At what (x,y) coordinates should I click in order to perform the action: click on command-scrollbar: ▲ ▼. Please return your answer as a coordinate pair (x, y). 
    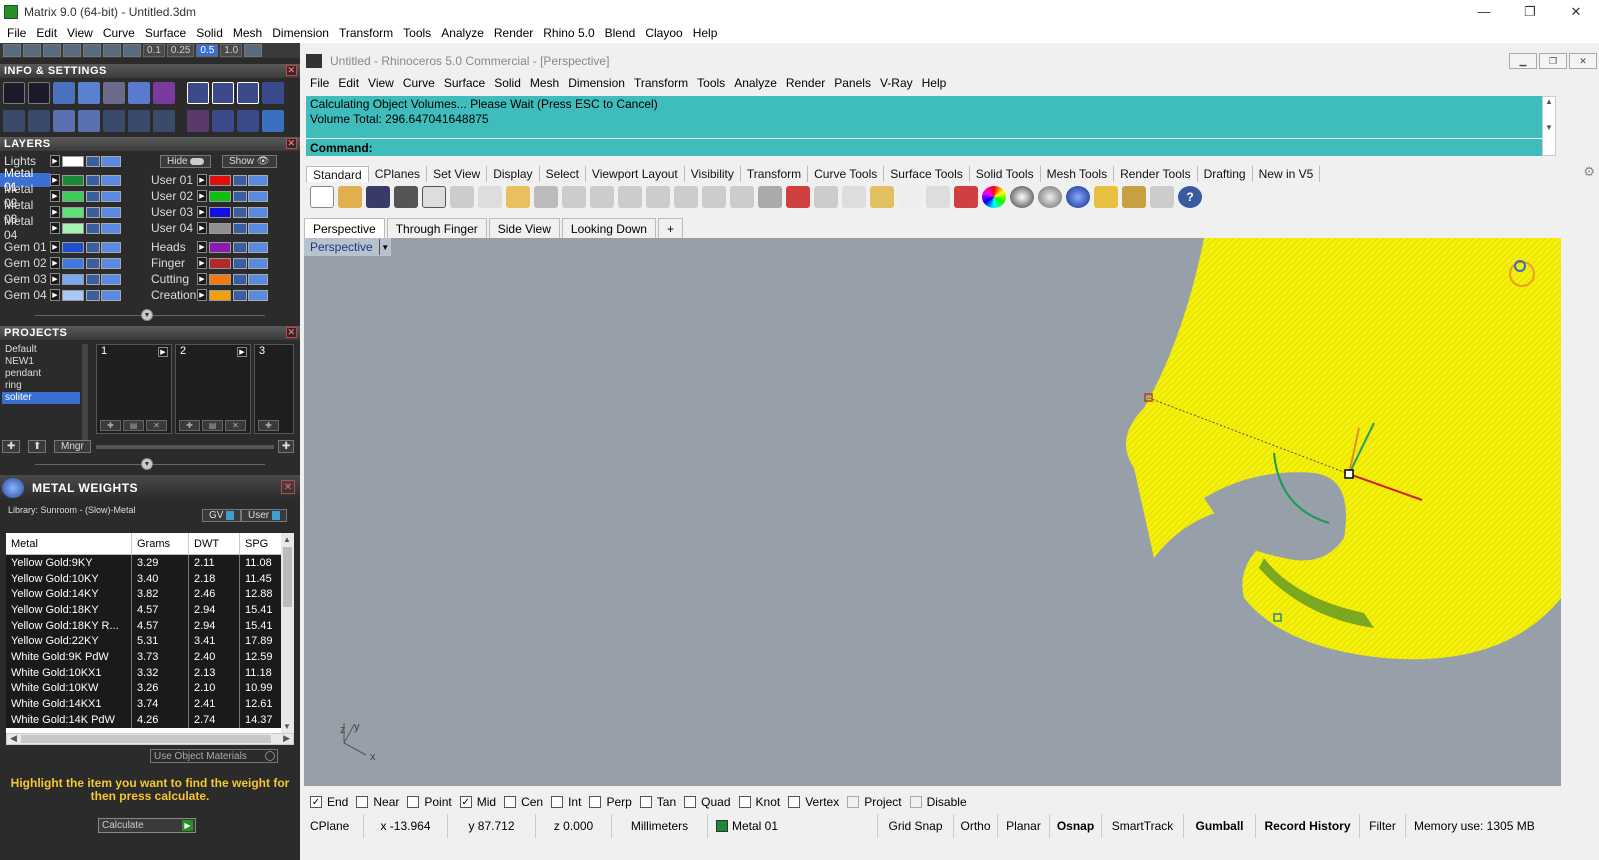
    Looking at the image, I should click on (1549, 126).